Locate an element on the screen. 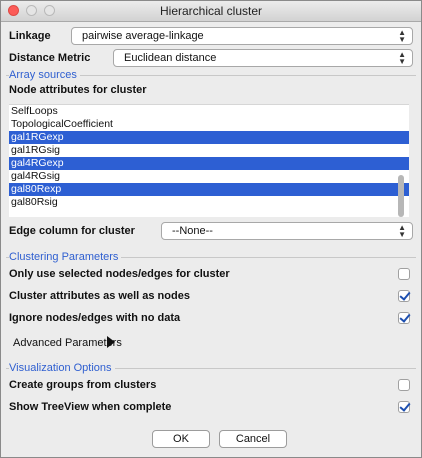 This screenshot has width=422, height=458. list-item: gal1RGsig is located at coordinates (209, 150).